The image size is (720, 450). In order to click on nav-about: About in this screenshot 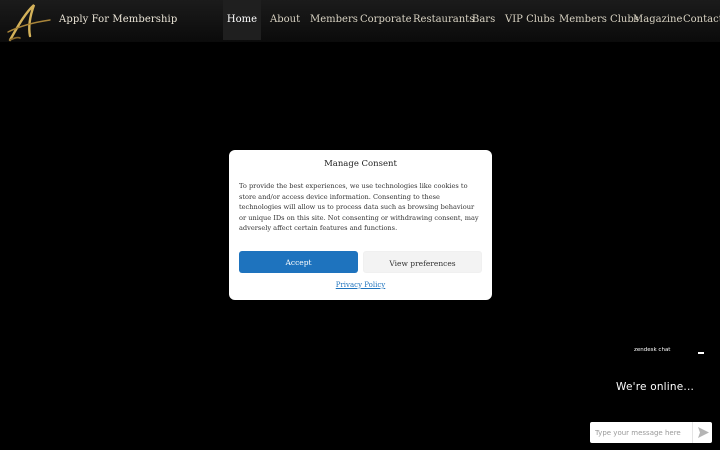, I will do `click(285, 20)`.